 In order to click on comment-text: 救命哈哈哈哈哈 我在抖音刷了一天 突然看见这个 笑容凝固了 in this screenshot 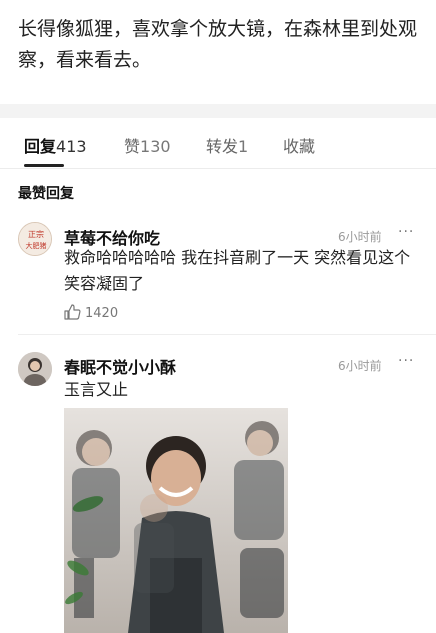, I will do `click(237, 270)`.